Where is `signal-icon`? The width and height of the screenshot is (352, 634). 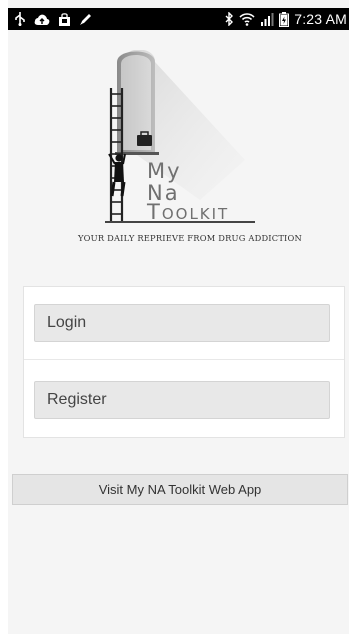 signal-icon is located at coordinates (267, 19).